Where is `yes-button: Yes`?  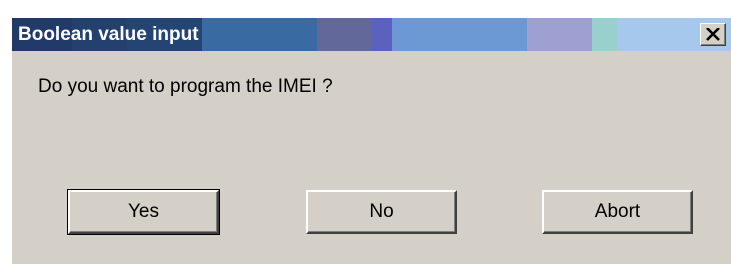 yes-button: Yes is located at coordinates (143, 212).